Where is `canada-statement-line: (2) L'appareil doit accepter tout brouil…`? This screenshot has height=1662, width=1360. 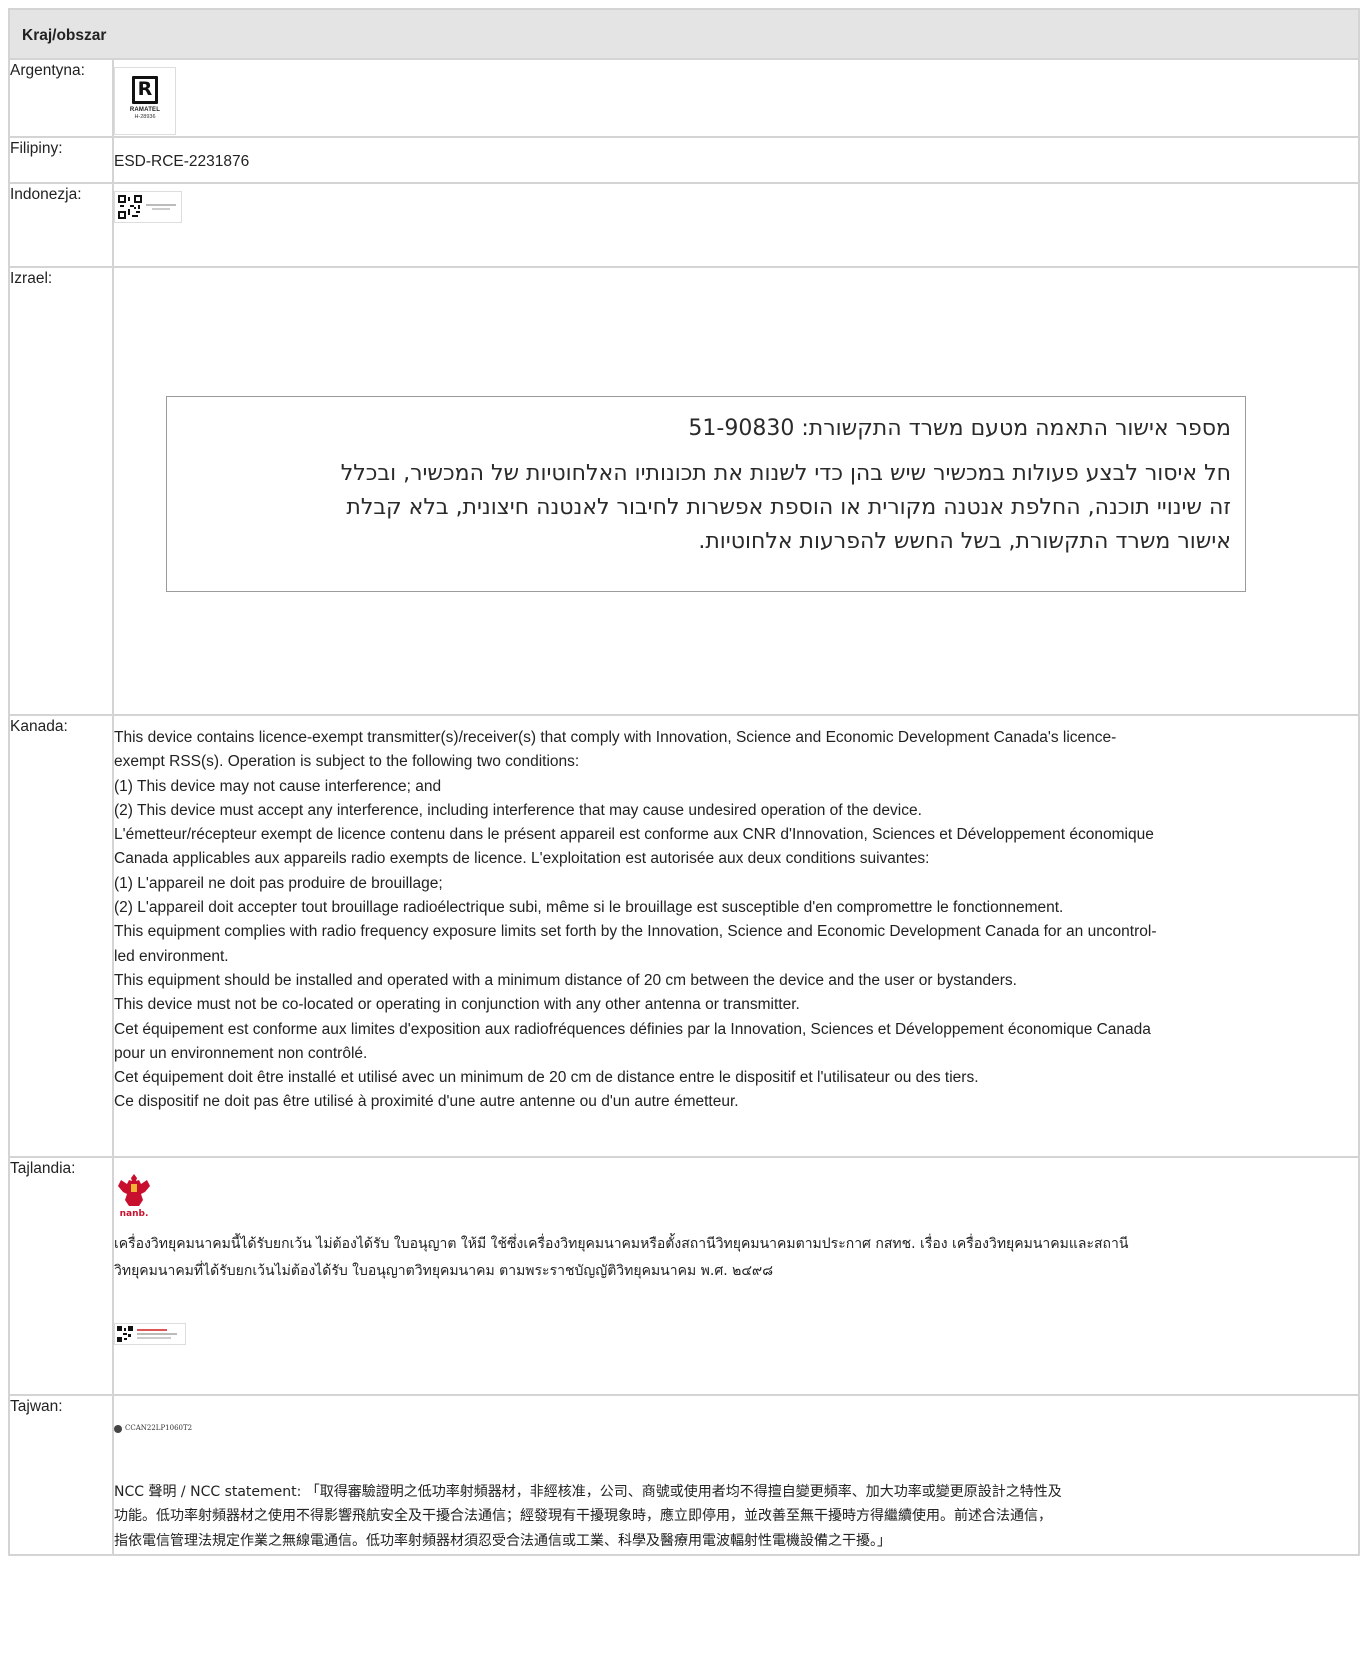
canada-statement-line: (2) L'appareil doit accepter tout brouil… is located at coordinates (589, 908).